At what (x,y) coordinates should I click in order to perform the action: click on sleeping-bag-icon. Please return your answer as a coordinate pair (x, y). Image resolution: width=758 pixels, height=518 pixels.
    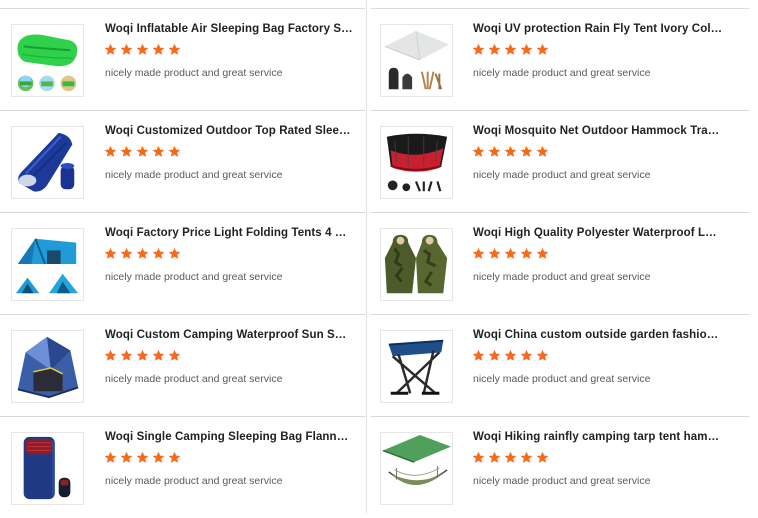
    Looking at the image, I should click on (47, 162).